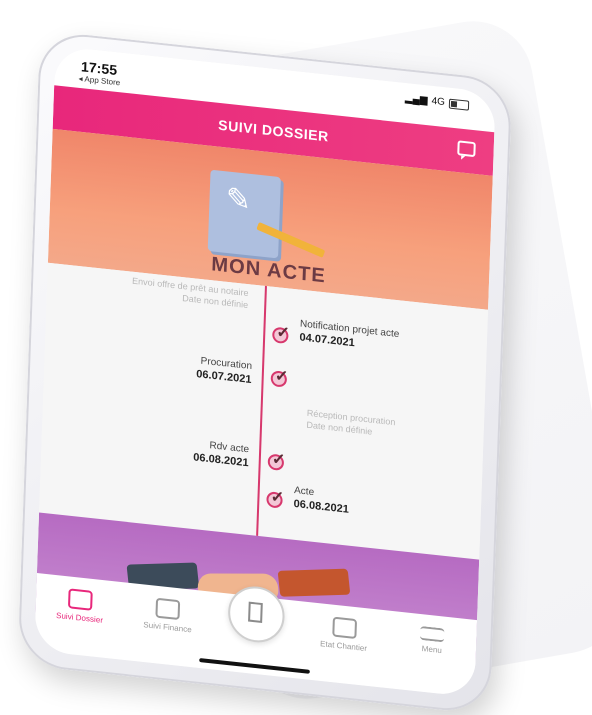  What do you see at coordinates (244, 214) in the screenshot?
I see `document-illustration-icon` at bounding box center [244, 214].